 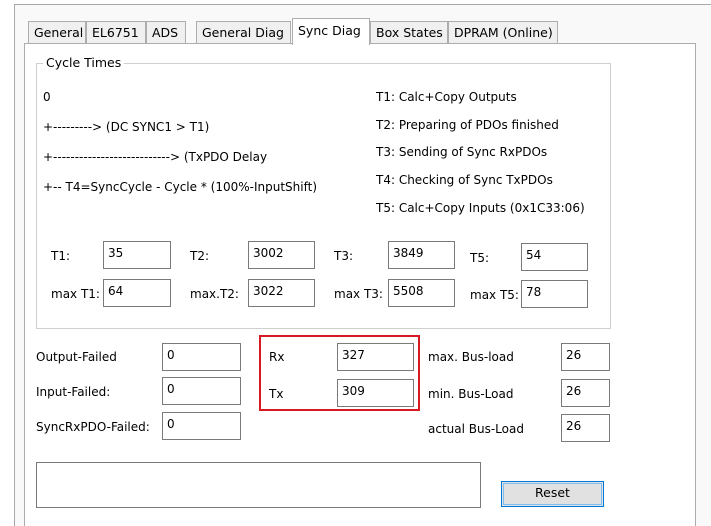 What do you see at coordinates (585, 393) in the screenshot?
I see `min-bus-load-field: 26` at bounding box center [585, 393].